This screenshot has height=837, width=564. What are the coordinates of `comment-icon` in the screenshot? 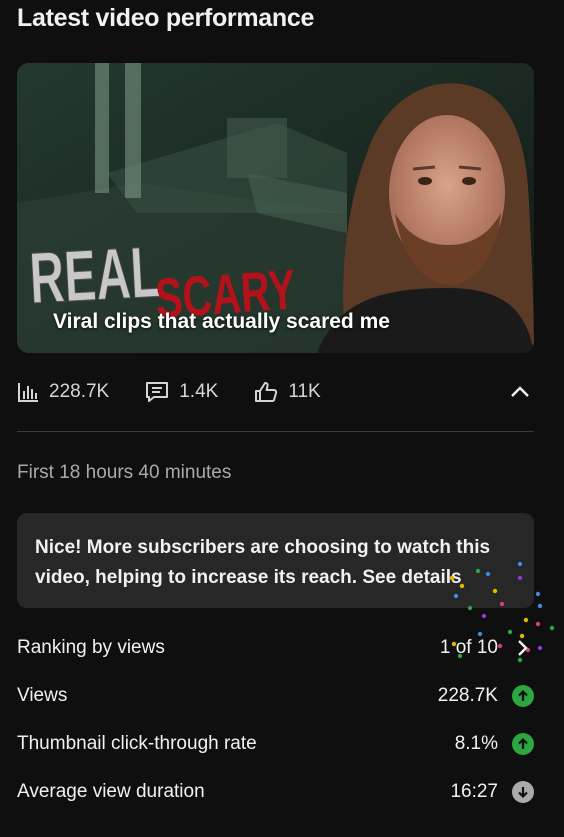 It's located at (157, 392).